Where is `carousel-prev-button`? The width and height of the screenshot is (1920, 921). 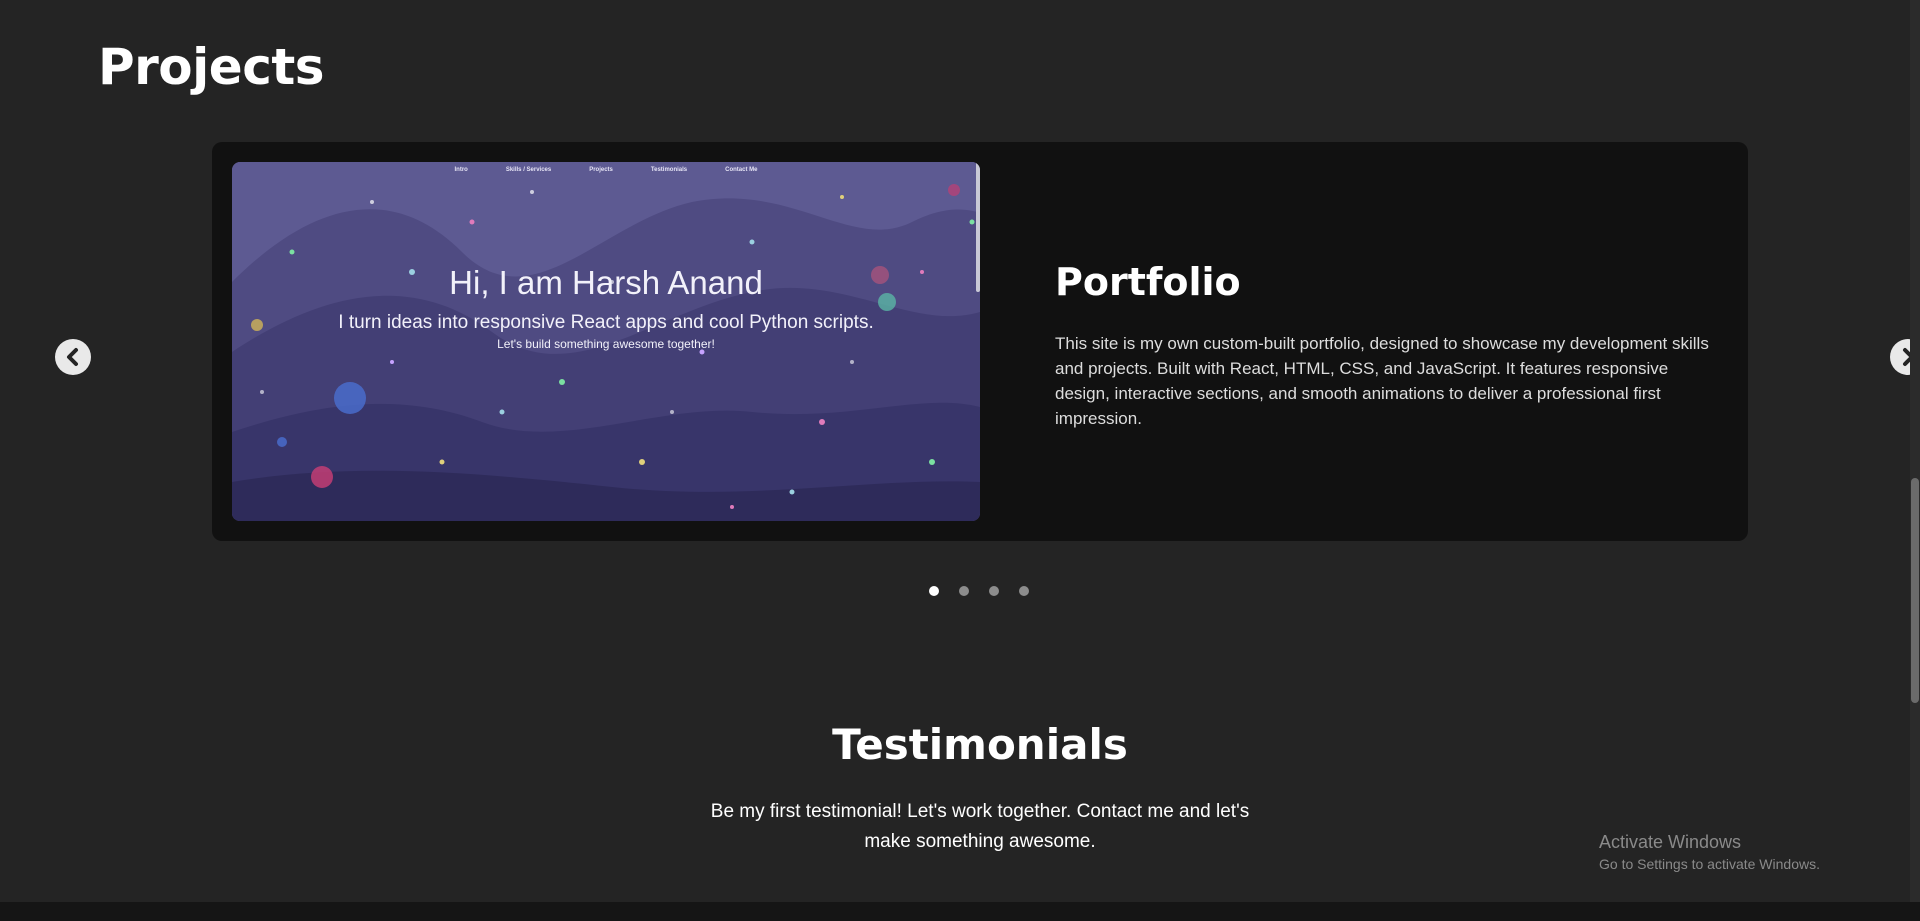 carousel-prev-button is located at coordinates (73, 357).